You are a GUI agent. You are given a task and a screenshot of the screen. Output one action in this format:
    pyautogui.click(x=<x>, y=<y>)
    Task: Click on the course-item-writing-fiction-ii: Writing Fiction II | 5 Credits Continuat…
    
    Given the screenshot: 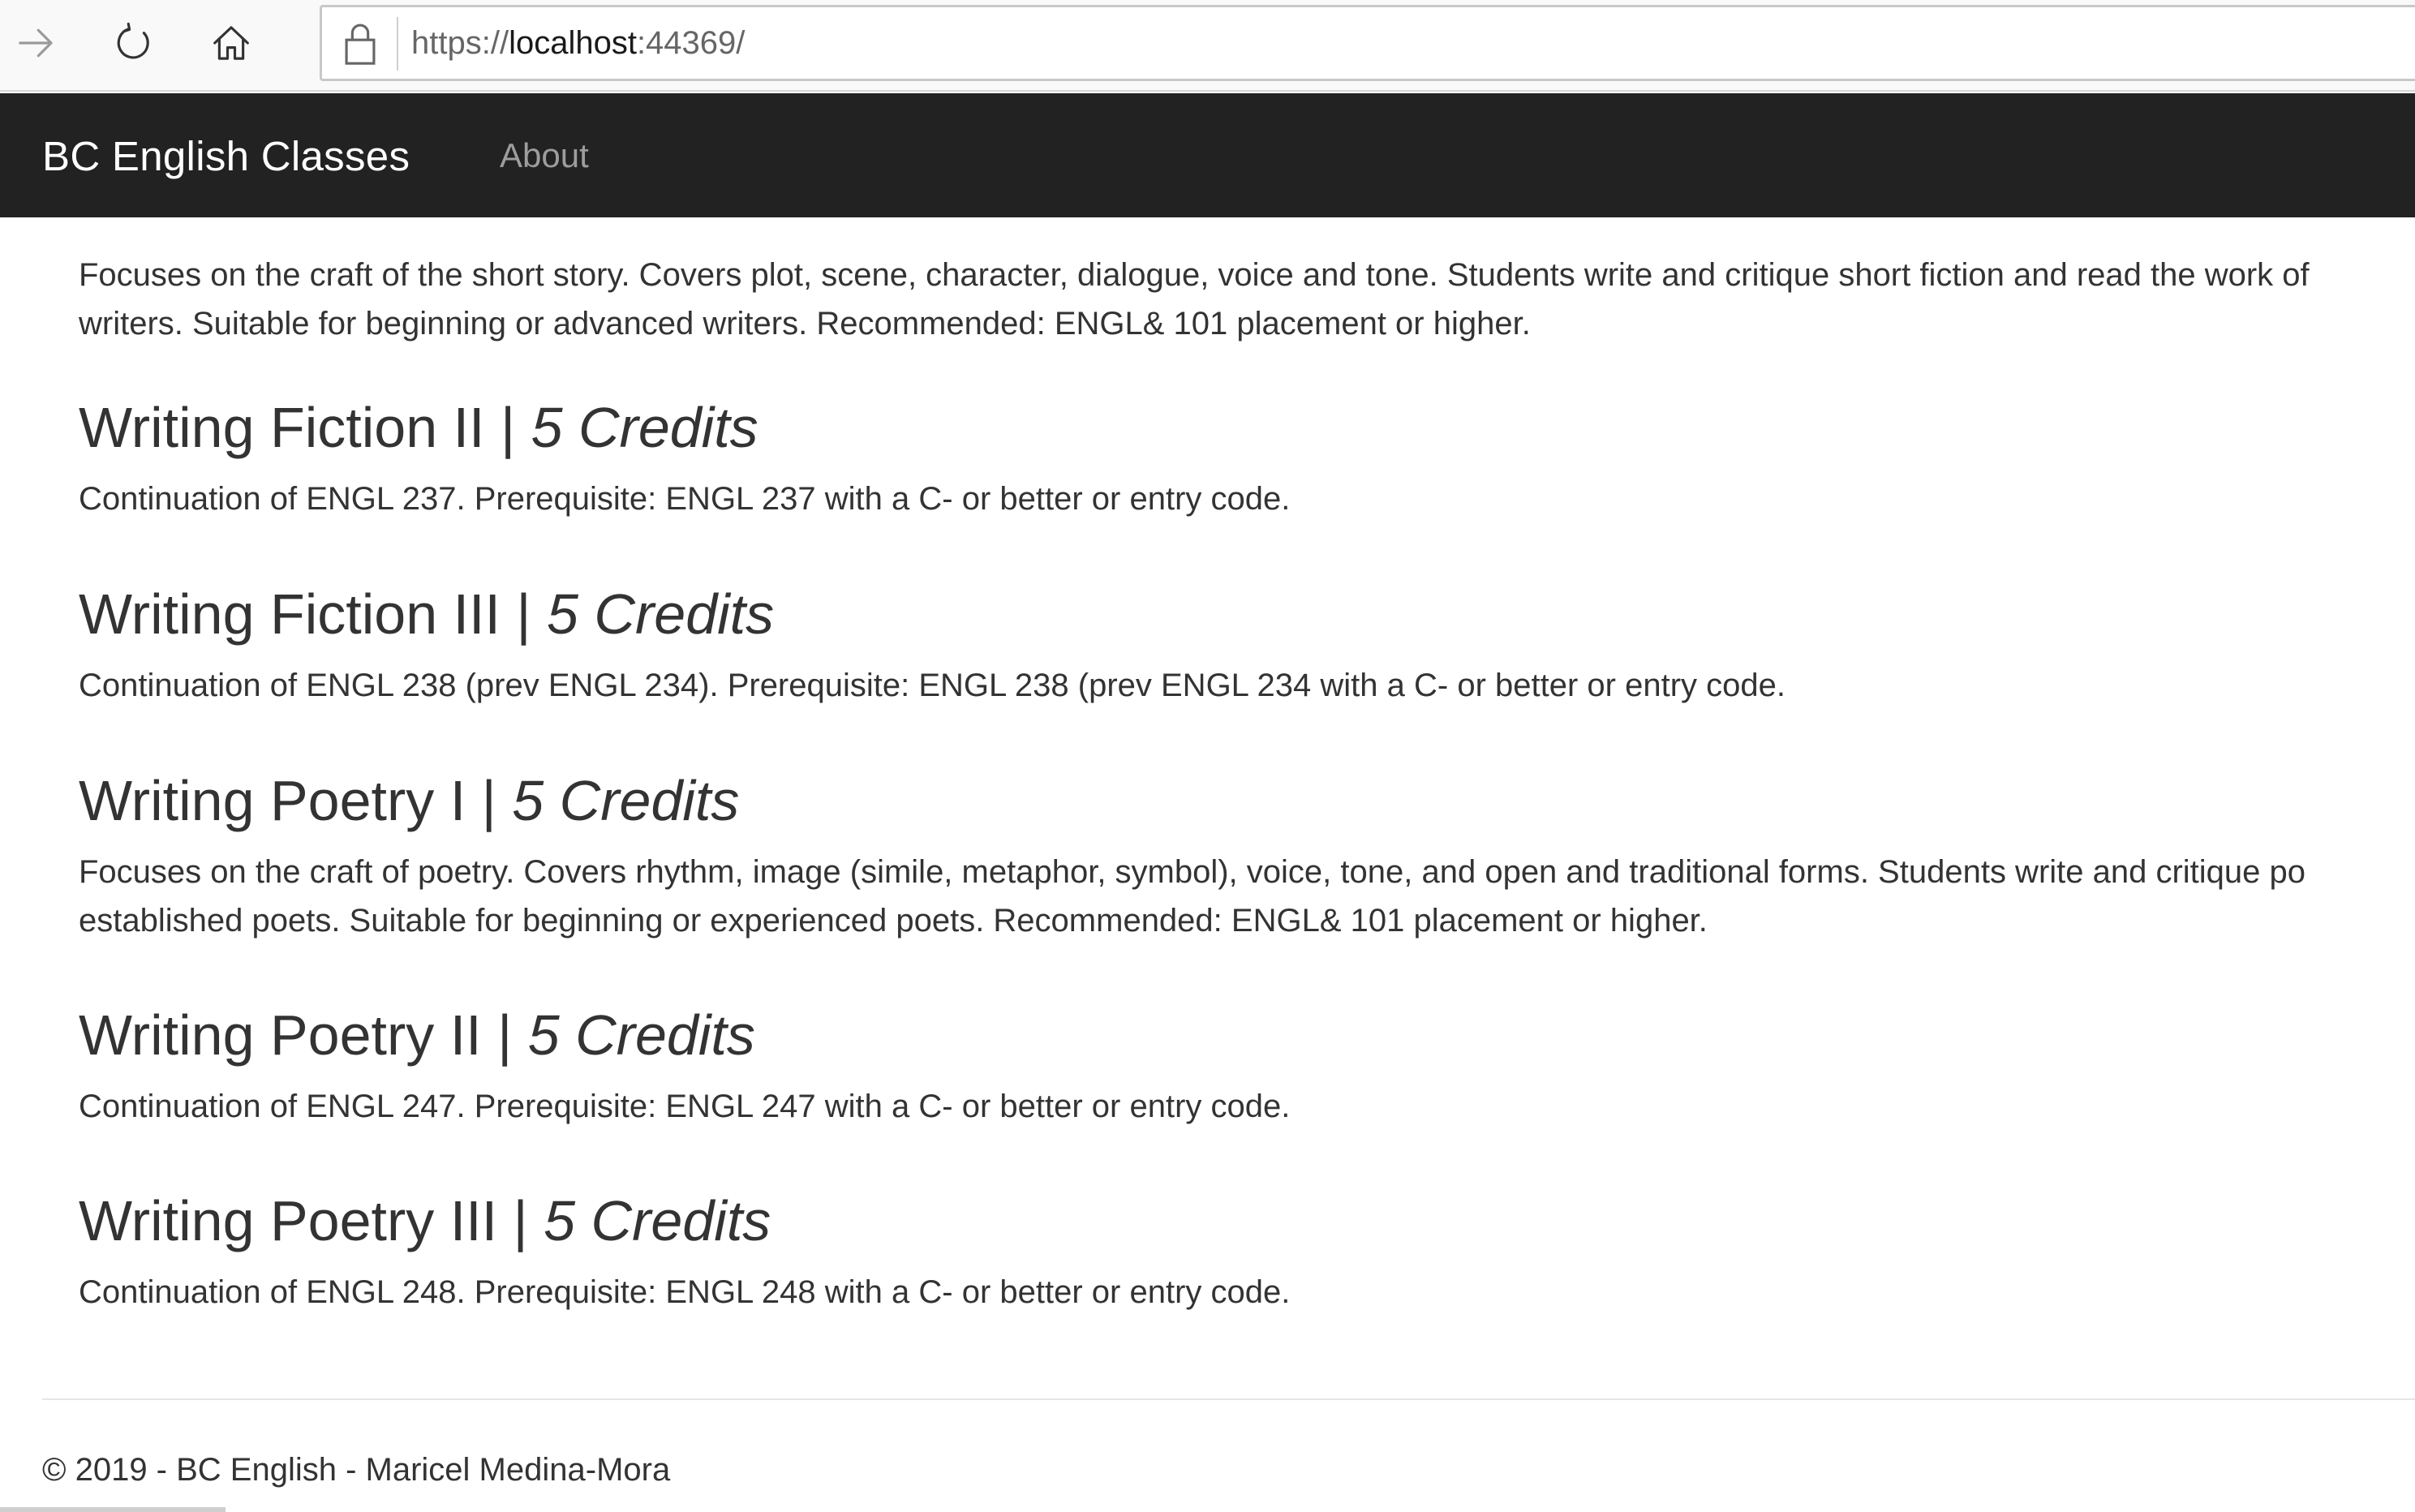 What is the action you would take?
    pyautogui.click(x=1247, y=458)
    